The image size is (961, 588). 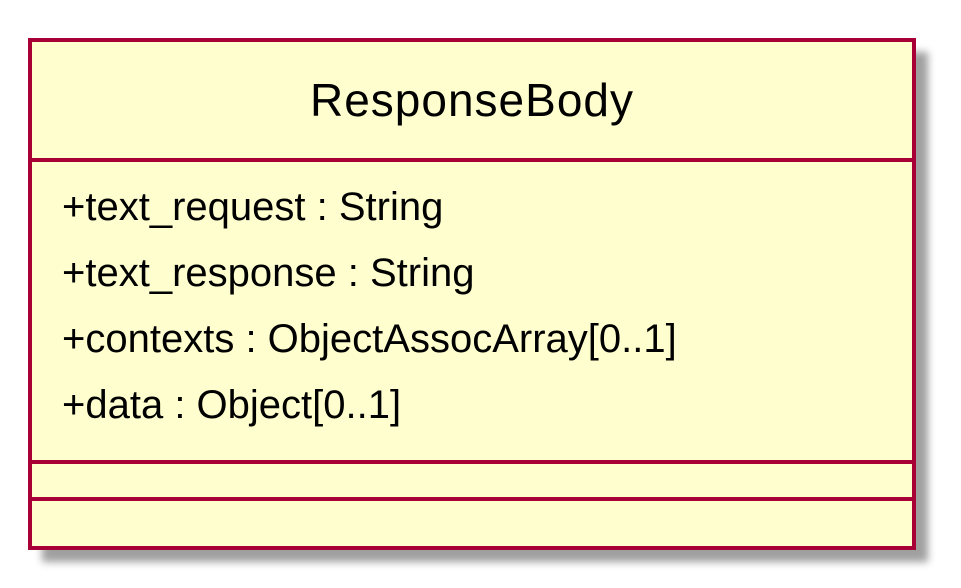 I want to click on class-name: ResponseBody, so click(x=472, y=100).